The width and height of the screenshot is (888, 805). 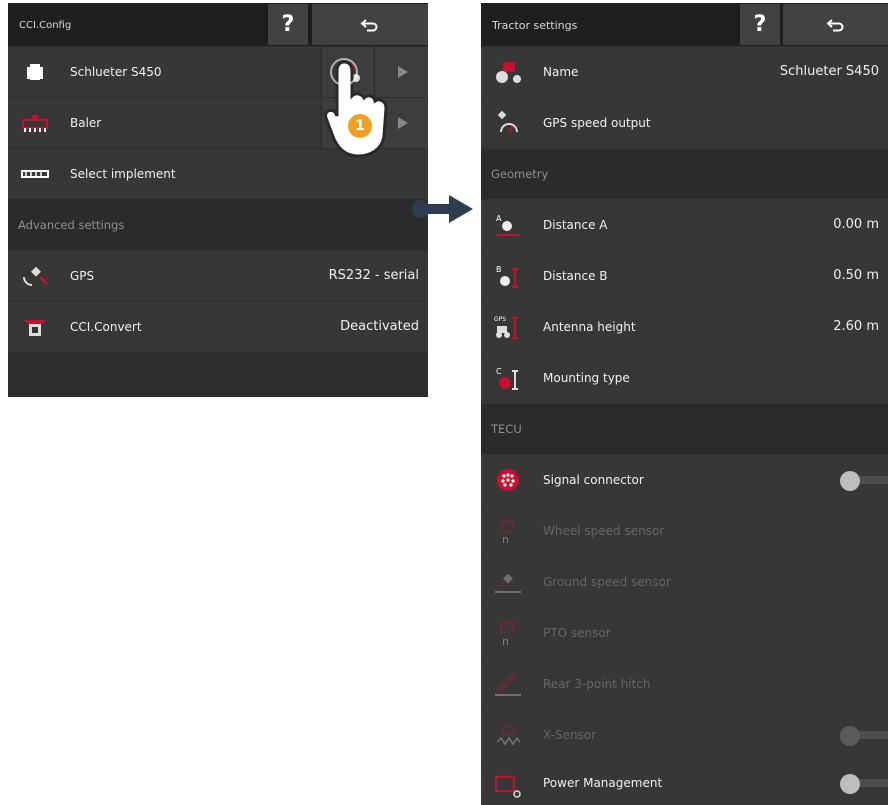 What do you see at coordinates (499, 371) in the screenshot?
I see `svg-text: C` at bounding box center [499, 371].